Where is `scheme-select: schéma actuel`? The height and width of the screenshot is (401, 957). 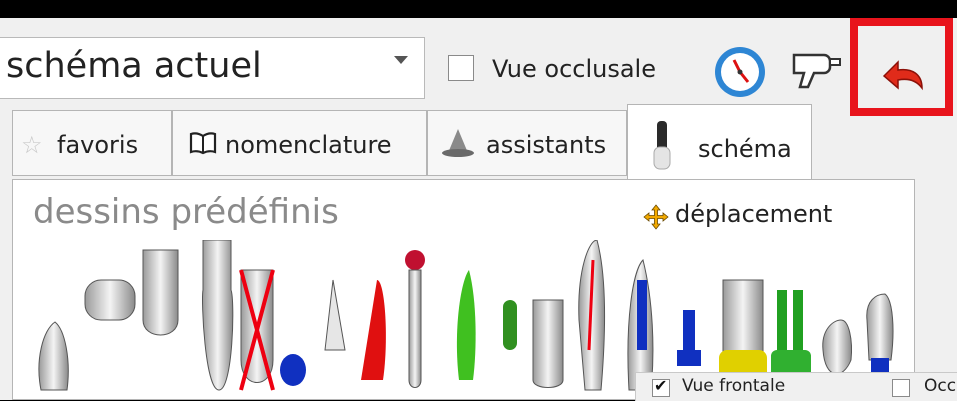
scheme-select: schéma actuel is located at coordinates (212, 68).